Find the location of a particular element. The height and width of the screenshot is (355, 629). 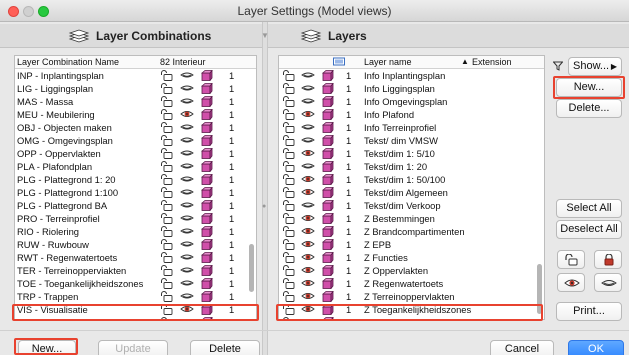

unlock-icon is located at coordinates (571, 260).